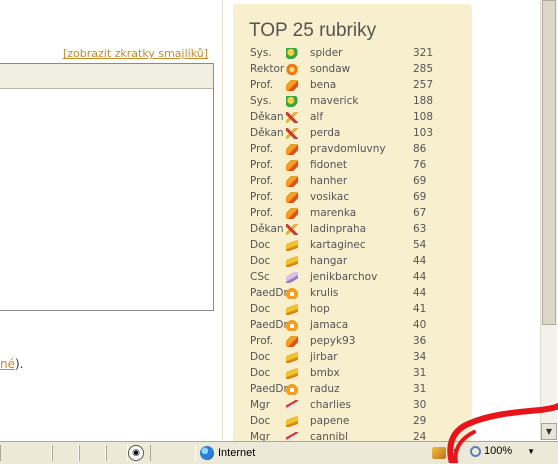 This screenshot has height=464, width=558. I want to click on user-name: kartaginec, so click(338, 245).